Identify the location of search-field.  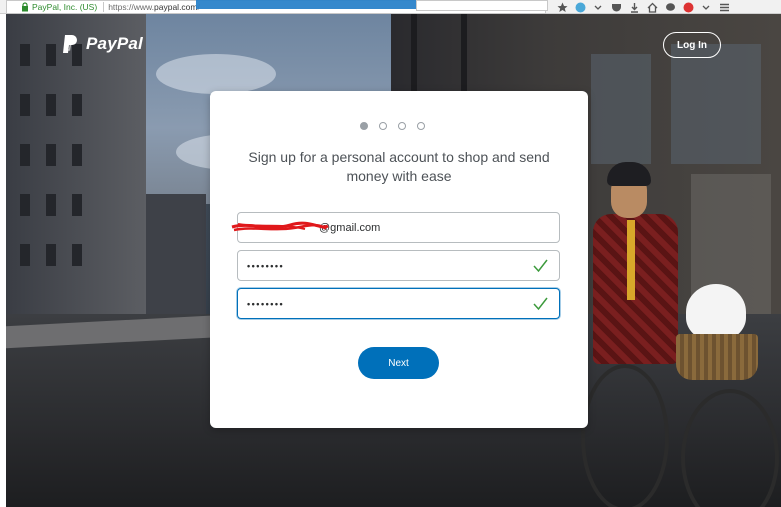
(482, 5).